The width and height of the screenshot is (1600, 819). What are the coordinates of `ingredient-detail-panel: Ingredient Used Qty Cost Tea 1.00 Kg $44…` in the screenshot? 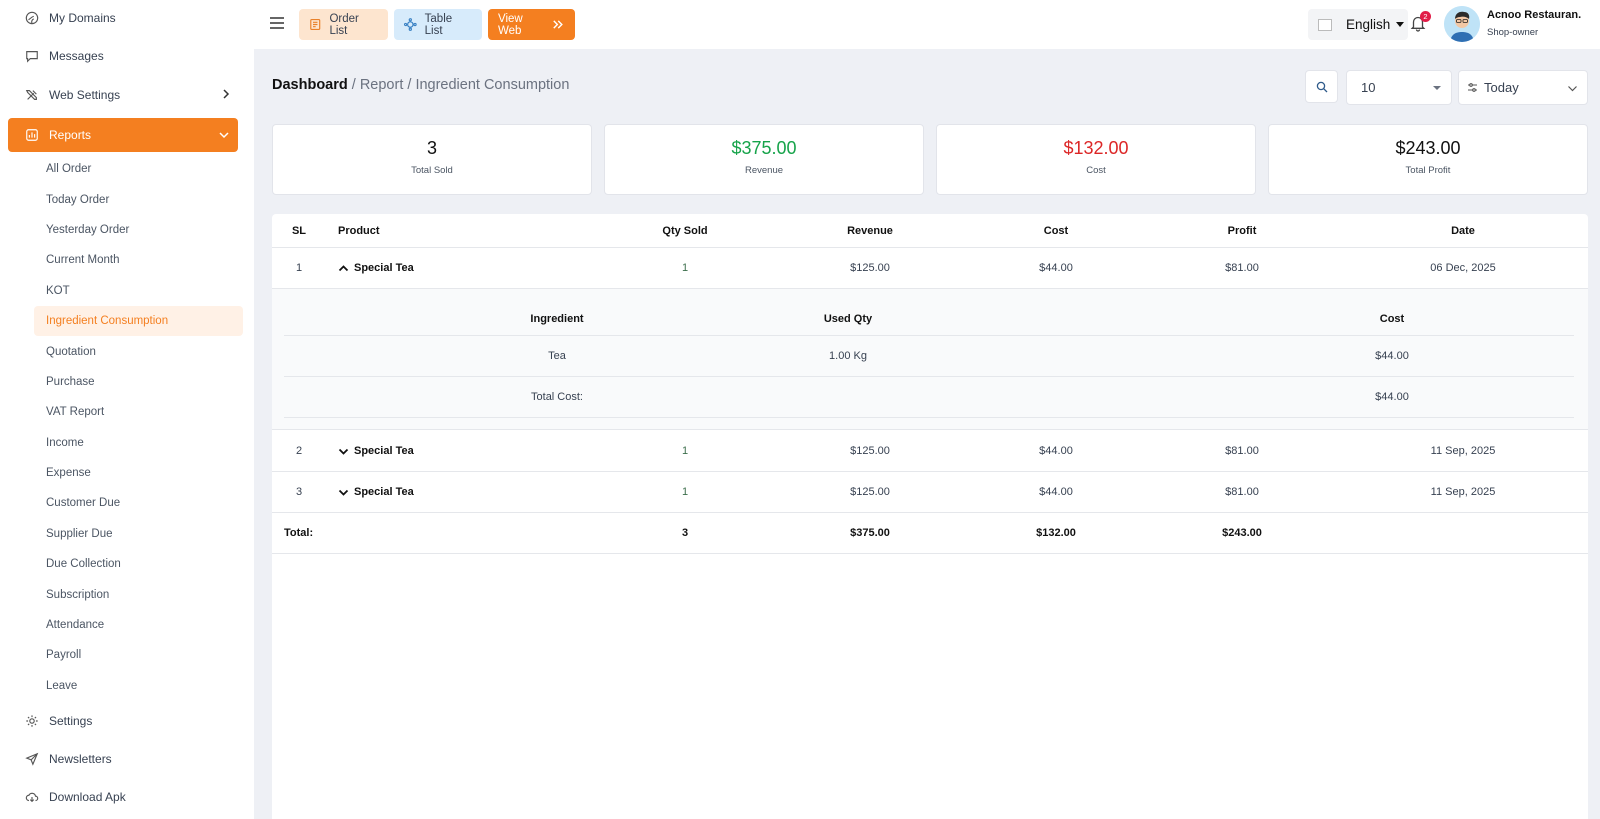 It's located at (930, 359).